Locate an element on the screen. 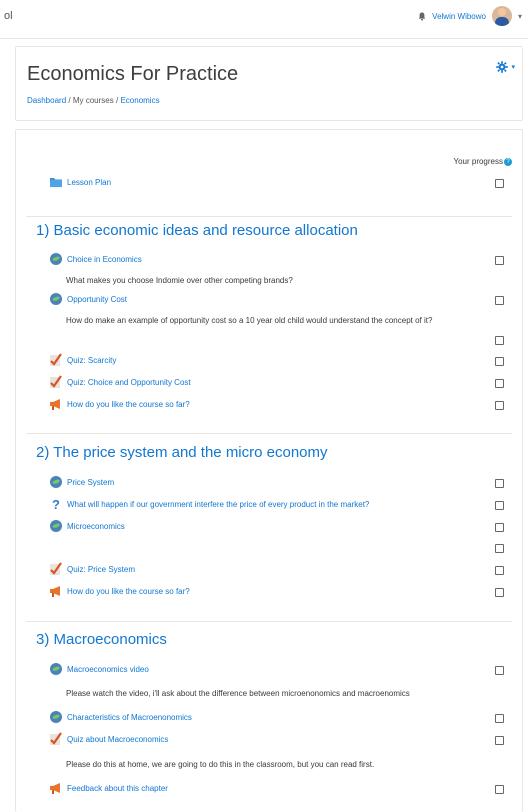 Image resolution: width=528 pixels, height=812 pixels. activity-link: Lesson Plan is located at coordinates (89, 182).